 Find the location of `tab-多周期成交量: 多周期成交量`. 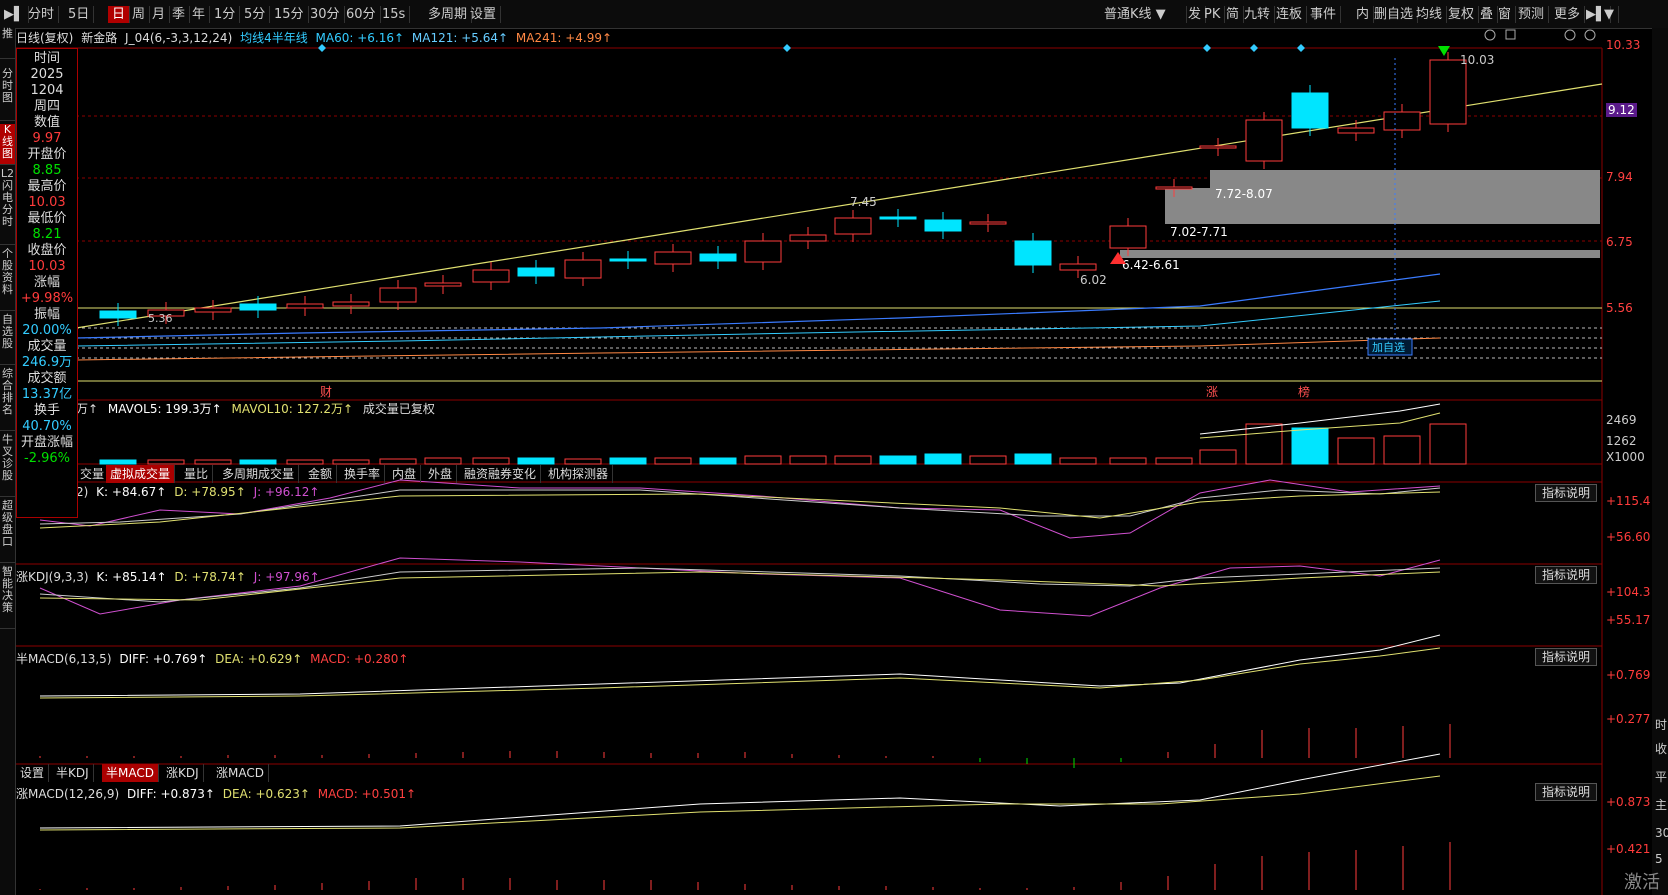

tab-多周期成交量: 多周期成交量 is located at coordinates (259, 474).